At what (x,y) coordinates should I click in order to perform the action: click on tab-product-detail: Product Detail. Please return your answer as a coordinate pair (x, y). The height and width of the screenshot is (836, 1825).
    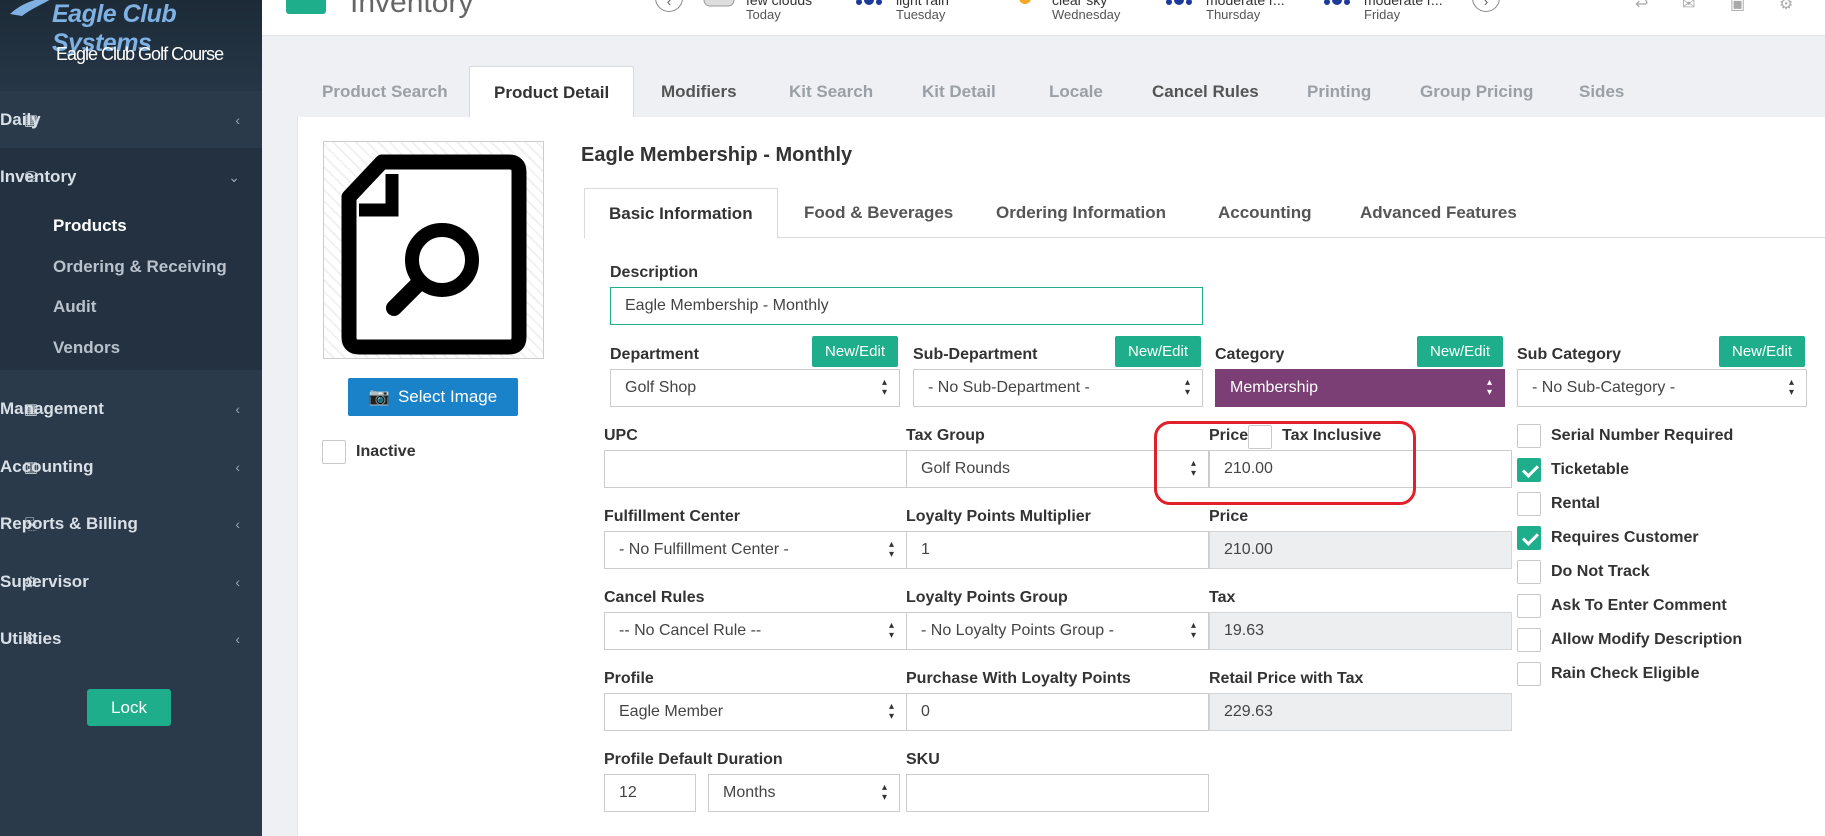
    Looking at the image, I should click on (552, 92).